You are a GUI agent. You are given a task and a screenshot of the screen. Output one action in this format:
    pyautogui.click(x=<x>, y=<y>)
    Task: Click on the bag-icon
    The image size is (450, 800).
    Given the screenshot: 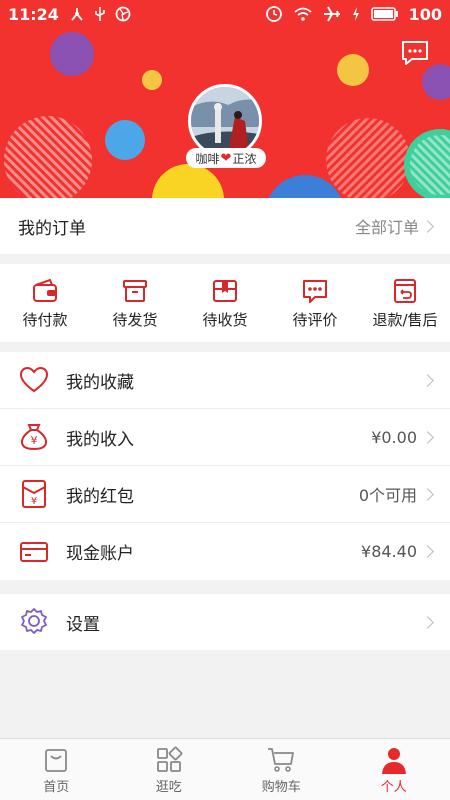 What is the action you would take?
    pyautogui.click(x=56, y=760)
    